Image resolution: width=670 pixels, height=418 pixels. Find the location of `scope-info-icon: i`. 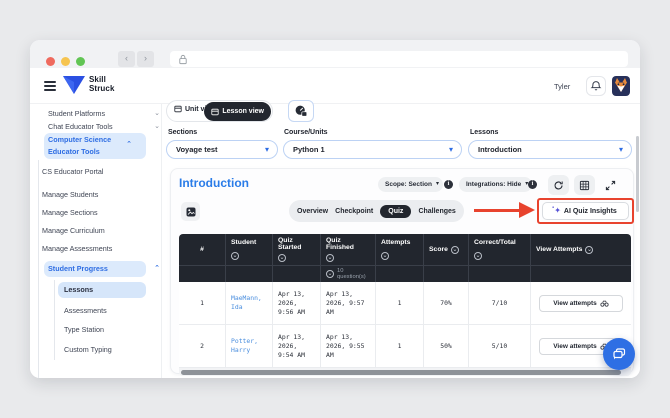

scope-info-icon: i is located at coordinates (448, 184).